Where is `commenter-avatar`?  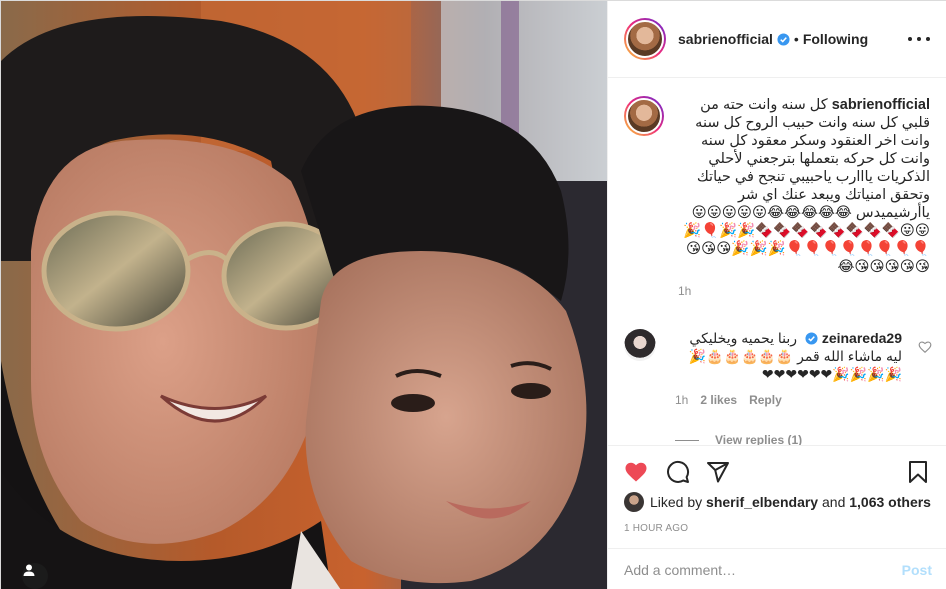
commenter-avatar is located at coordinates (640, 345).